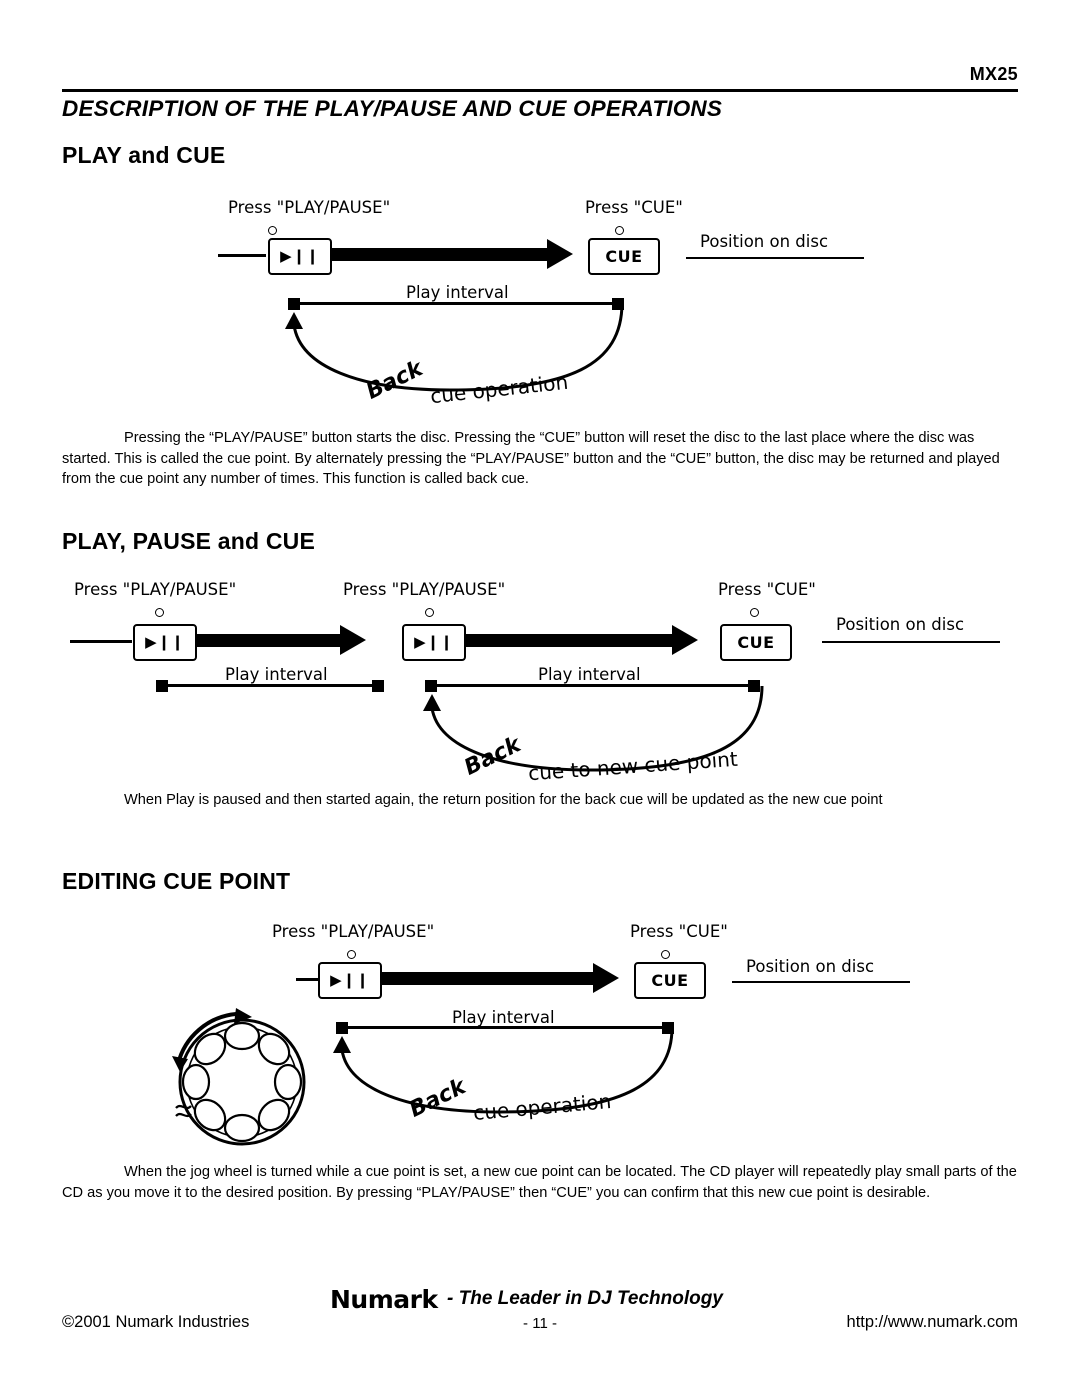 Image resolution: width=1080 pixels, height=1397 pixels. Describe the element at coordinates (585, 1298) in the screenshot. I see `footer-tagline: - The Leader in DJ Technology` at that location.